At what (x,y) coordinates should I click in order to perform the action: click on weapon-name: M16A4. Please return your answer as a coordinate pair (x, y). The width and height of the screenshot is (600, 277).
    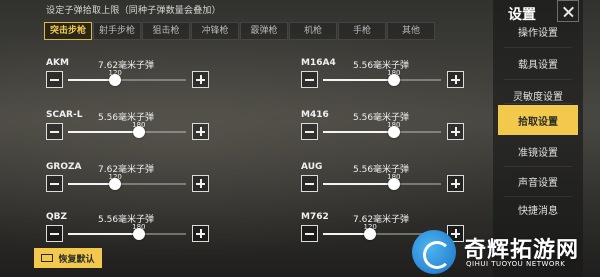
    Looking at the image, I should click on (318, 63).